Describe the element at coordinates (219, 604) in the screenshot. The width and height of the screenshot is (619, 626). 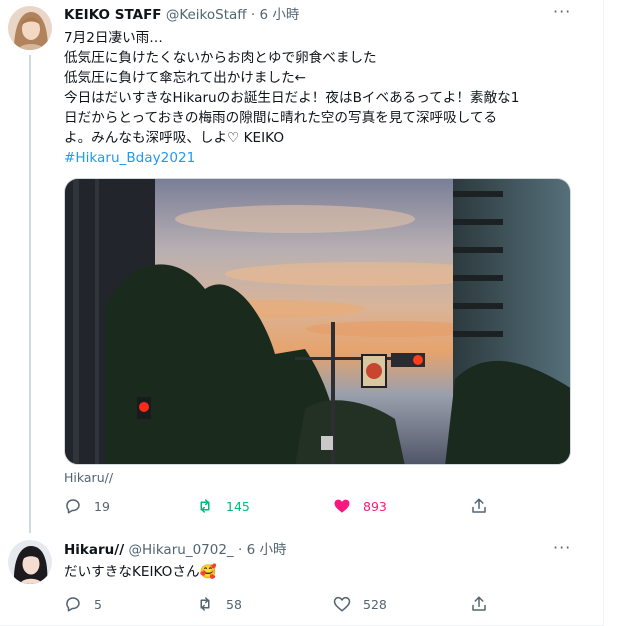
I see `retweet-button: 58` at that location.